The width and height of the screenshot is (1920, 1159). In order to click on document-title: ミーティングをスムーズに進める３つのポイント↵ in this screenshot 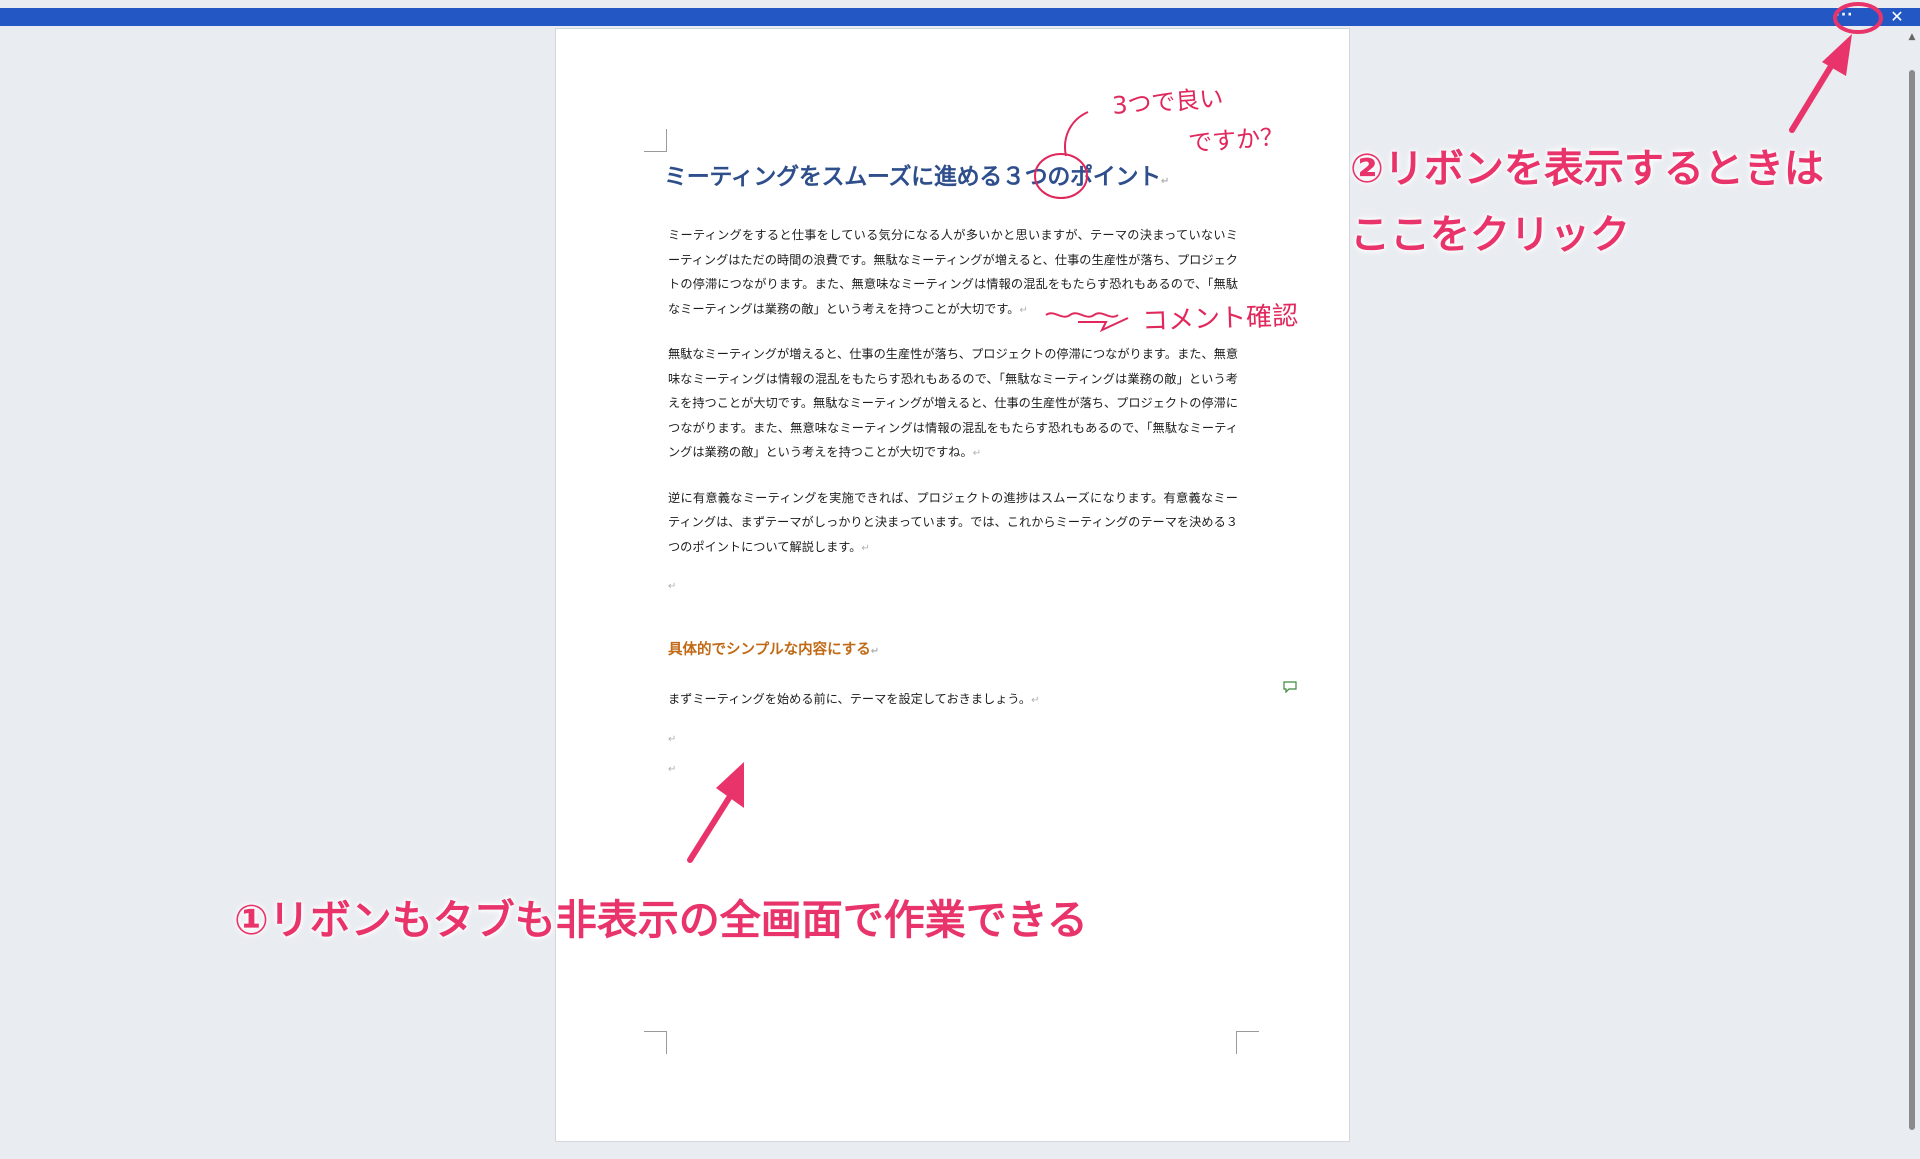, I will do `click(916, 177)`.